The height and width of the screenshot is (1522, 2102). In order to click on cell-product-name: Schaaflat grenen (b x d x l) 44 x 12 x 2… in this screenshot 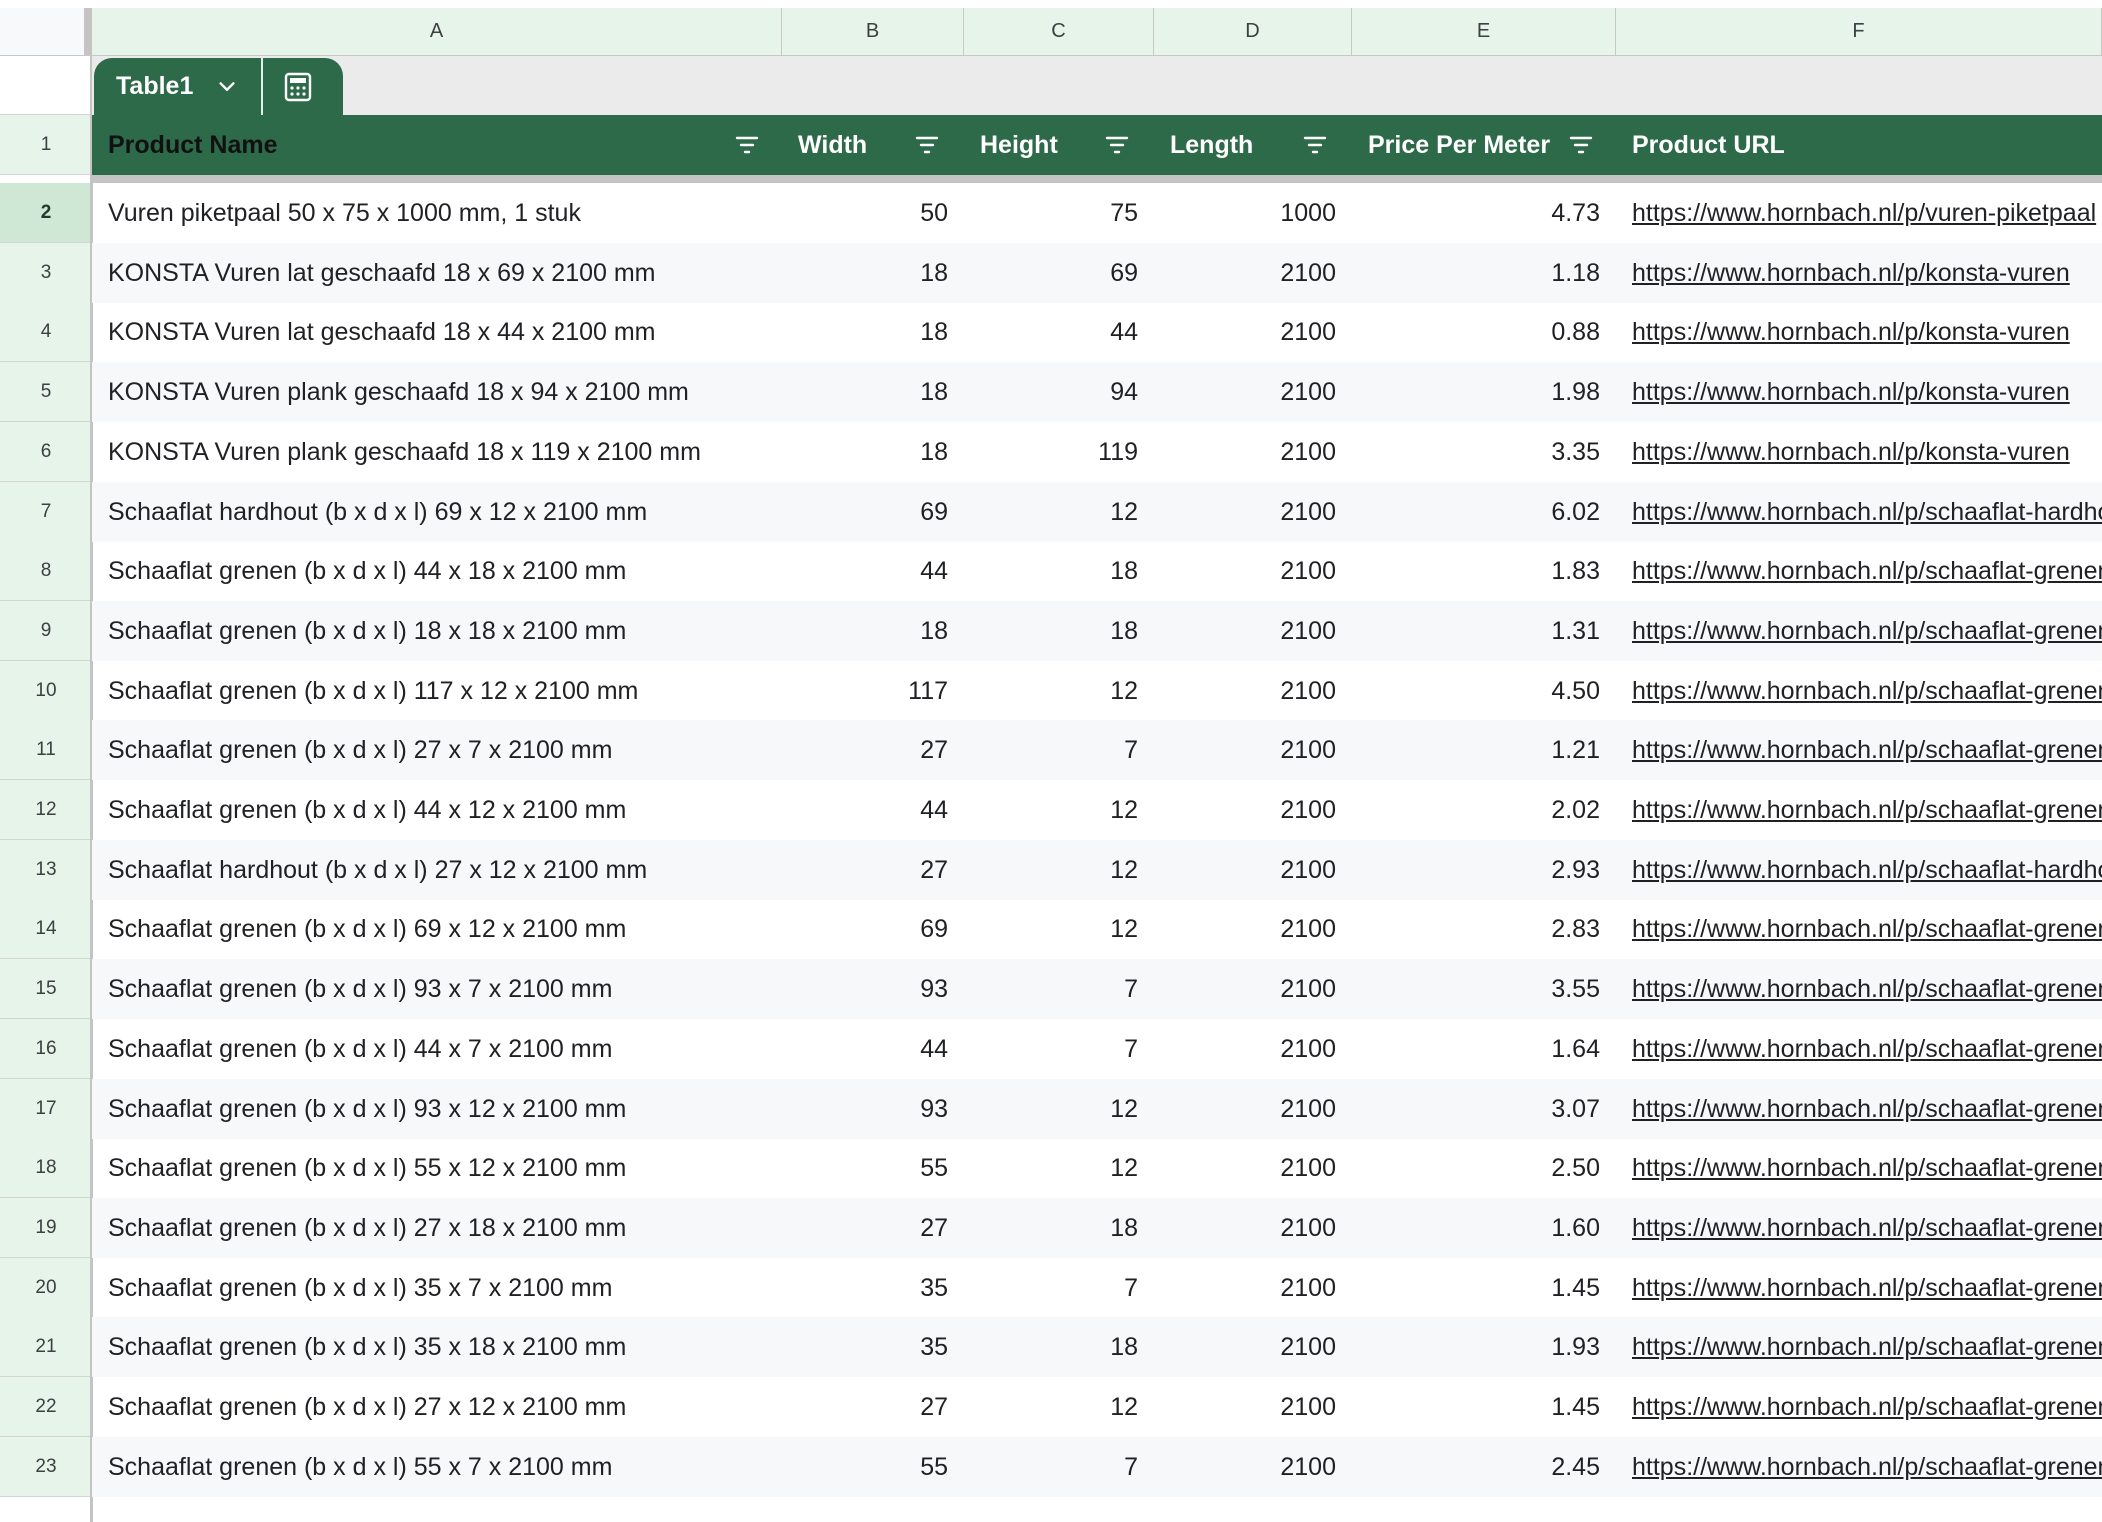, I will do `click(437, 810)`.